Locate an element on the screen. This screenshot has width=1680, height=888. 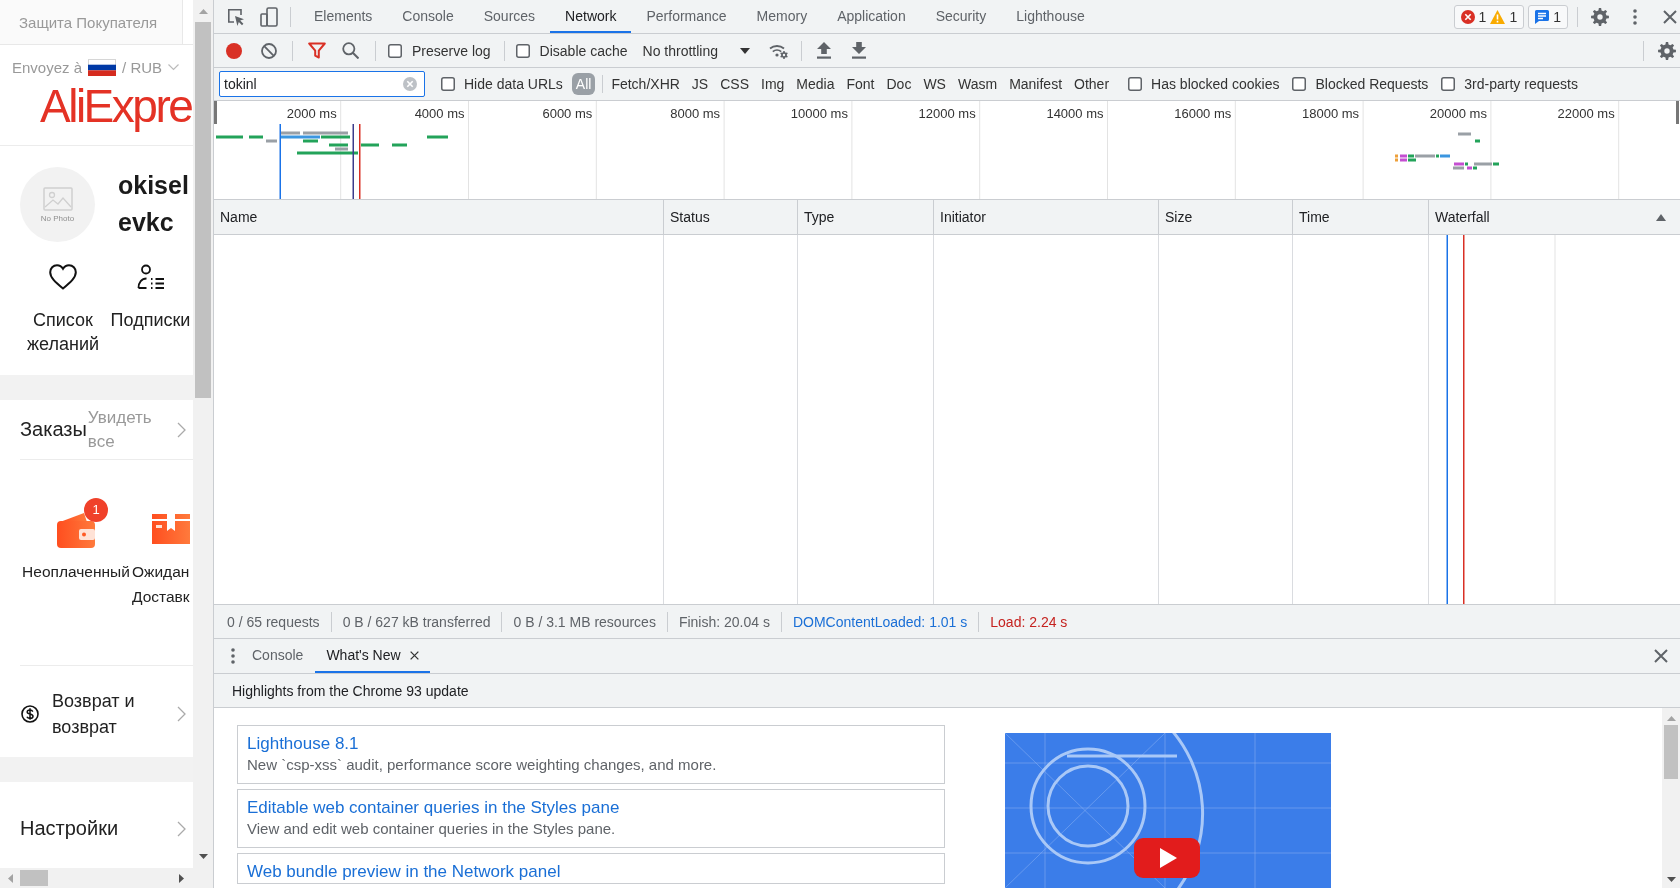
column-header: Type is located at coordinates (866, 217).